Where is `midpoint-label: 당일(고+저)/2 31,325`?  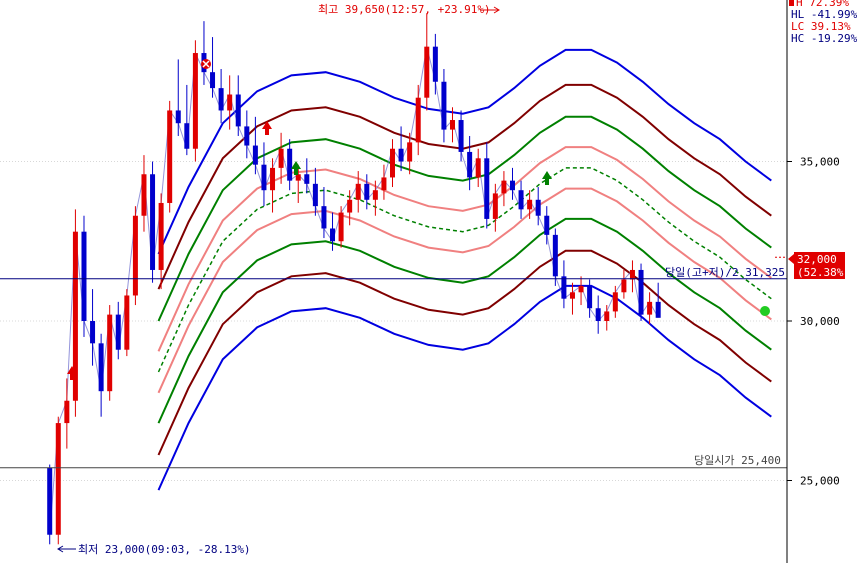 midpoint-label: 당일(고+저)/2 31,325 is located at coordinates (725, 272).